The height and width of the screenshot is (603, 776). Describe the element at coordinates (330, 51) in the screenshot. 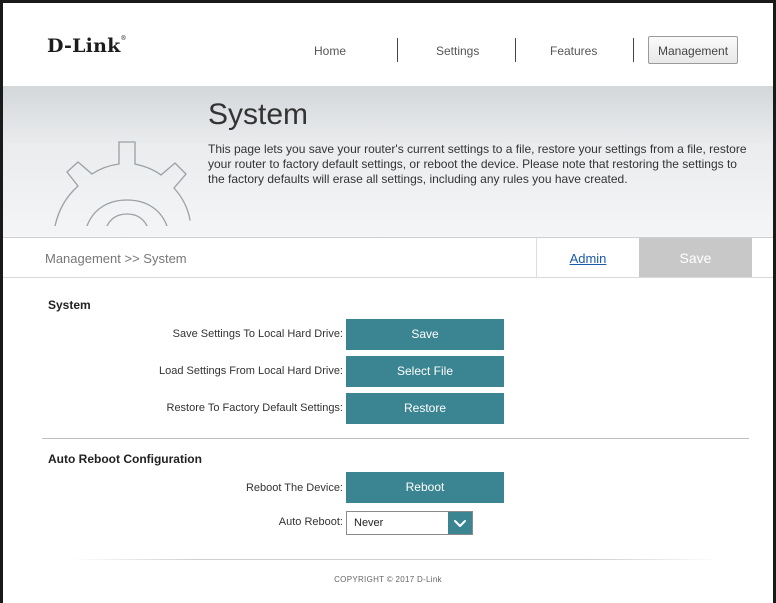

I see `nav-home: Home` at that location.